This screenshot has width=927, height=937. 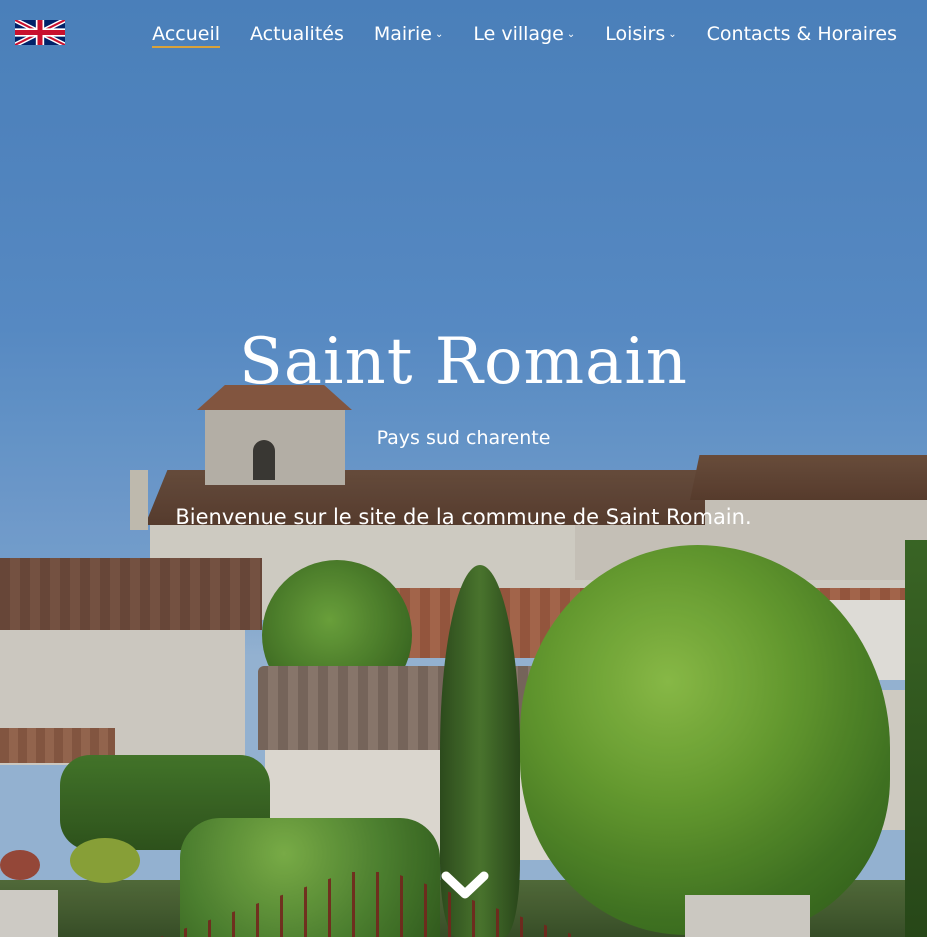 I want to click on nav-item-label: Actualités, so click(x=297, y=34).